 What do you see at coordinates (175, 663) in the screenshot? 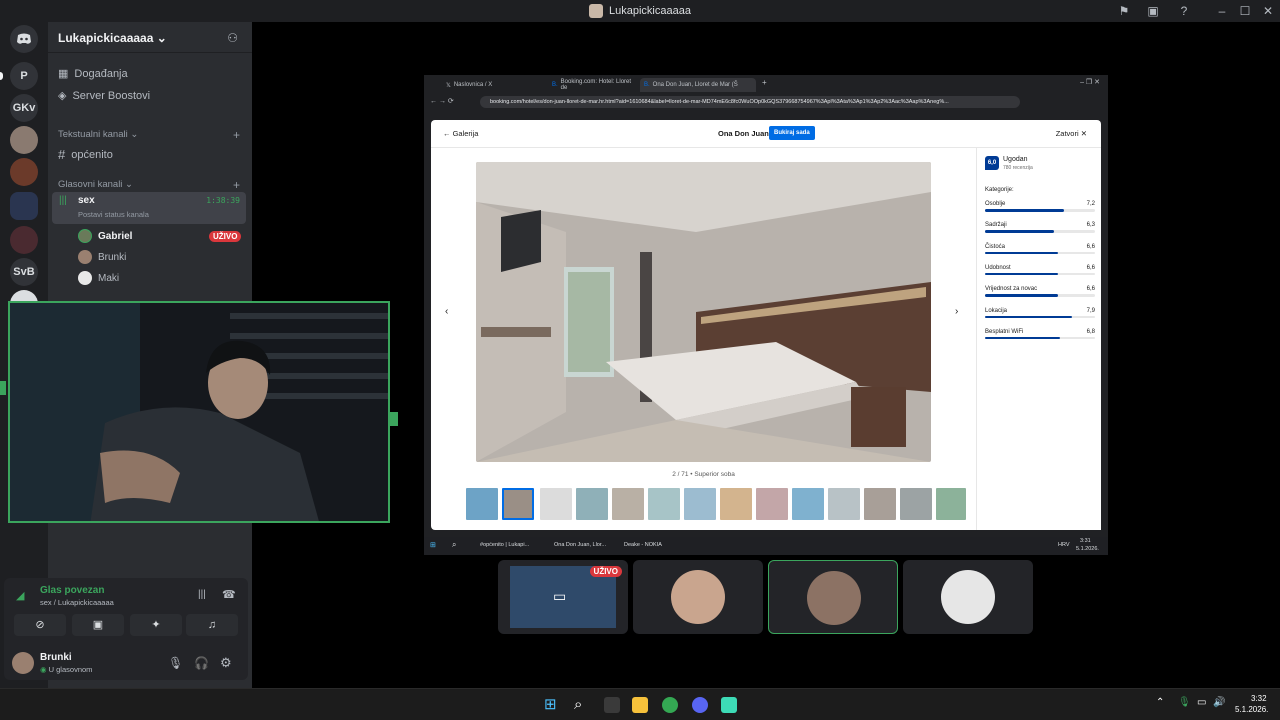
I see `microphone-icon: 🎙` at bounding box center [175, 663].